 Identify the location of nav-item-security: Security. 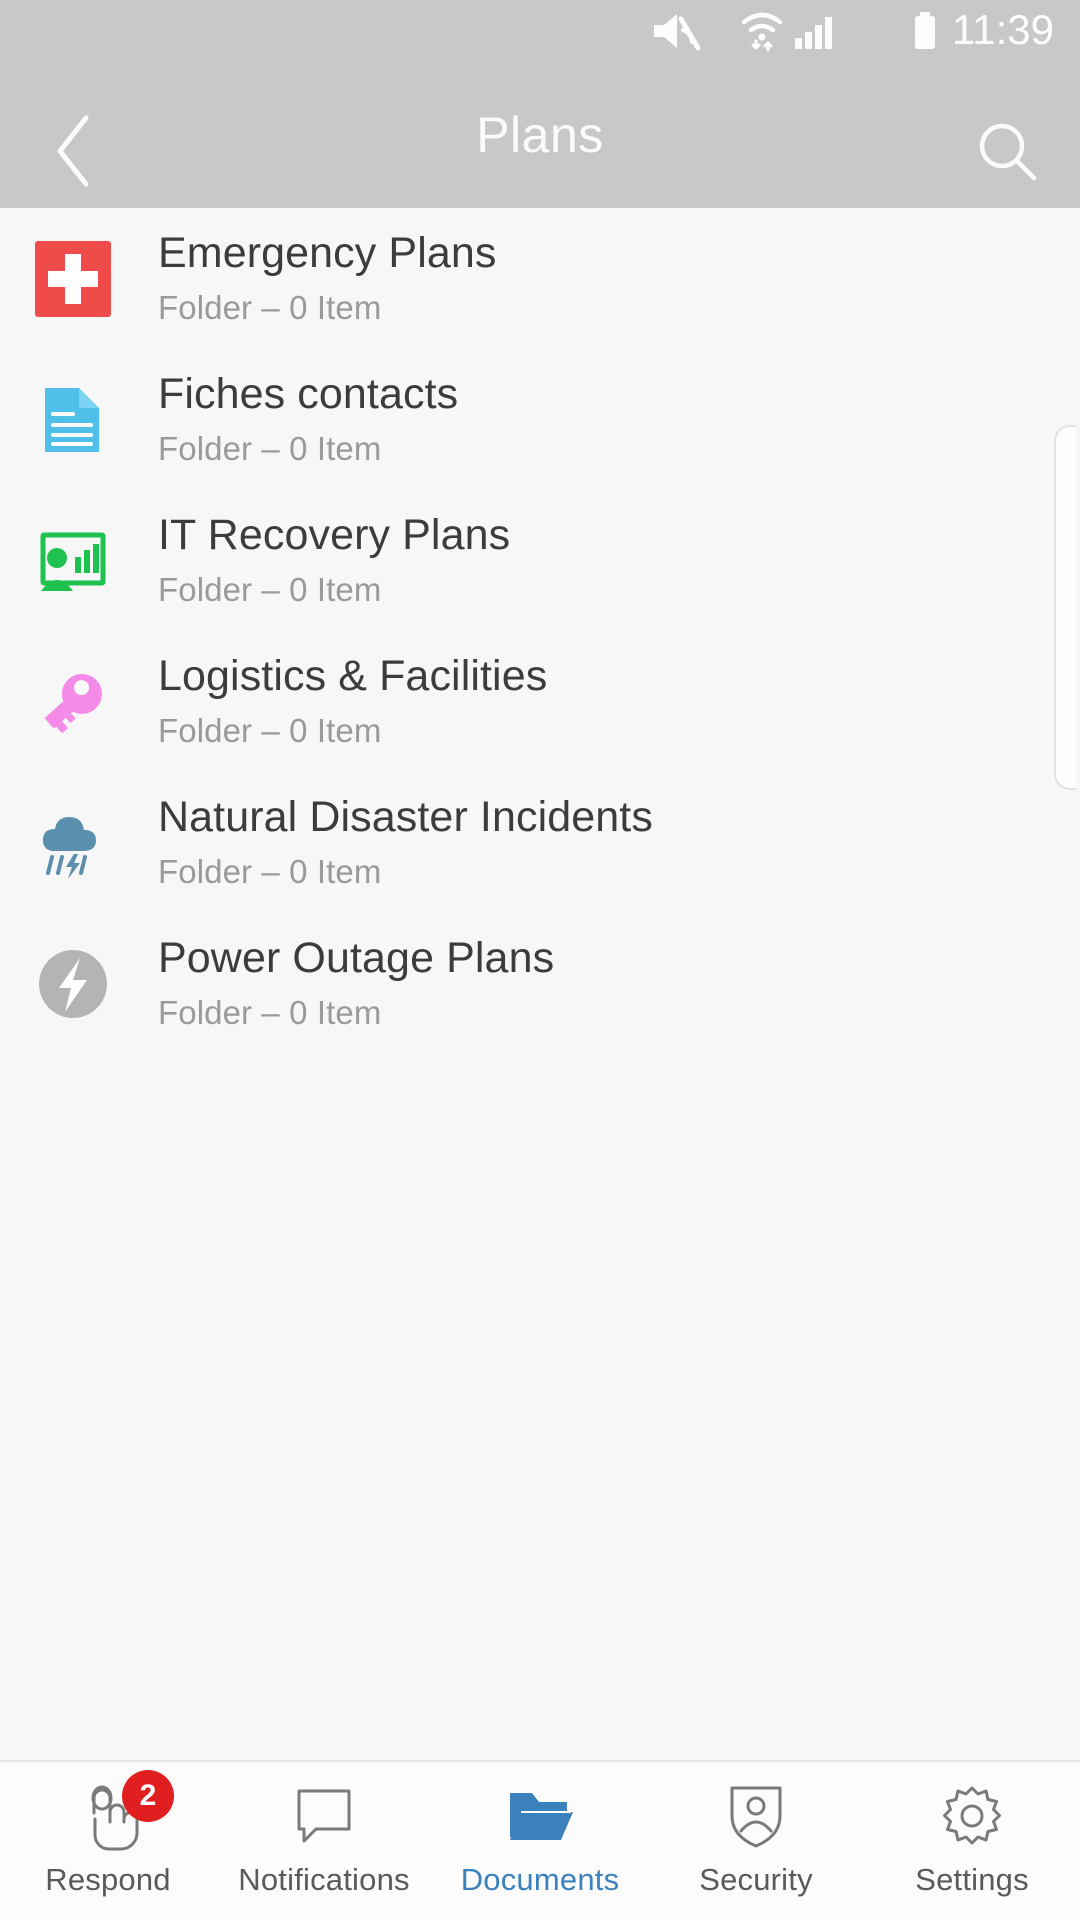
(756, 1841).